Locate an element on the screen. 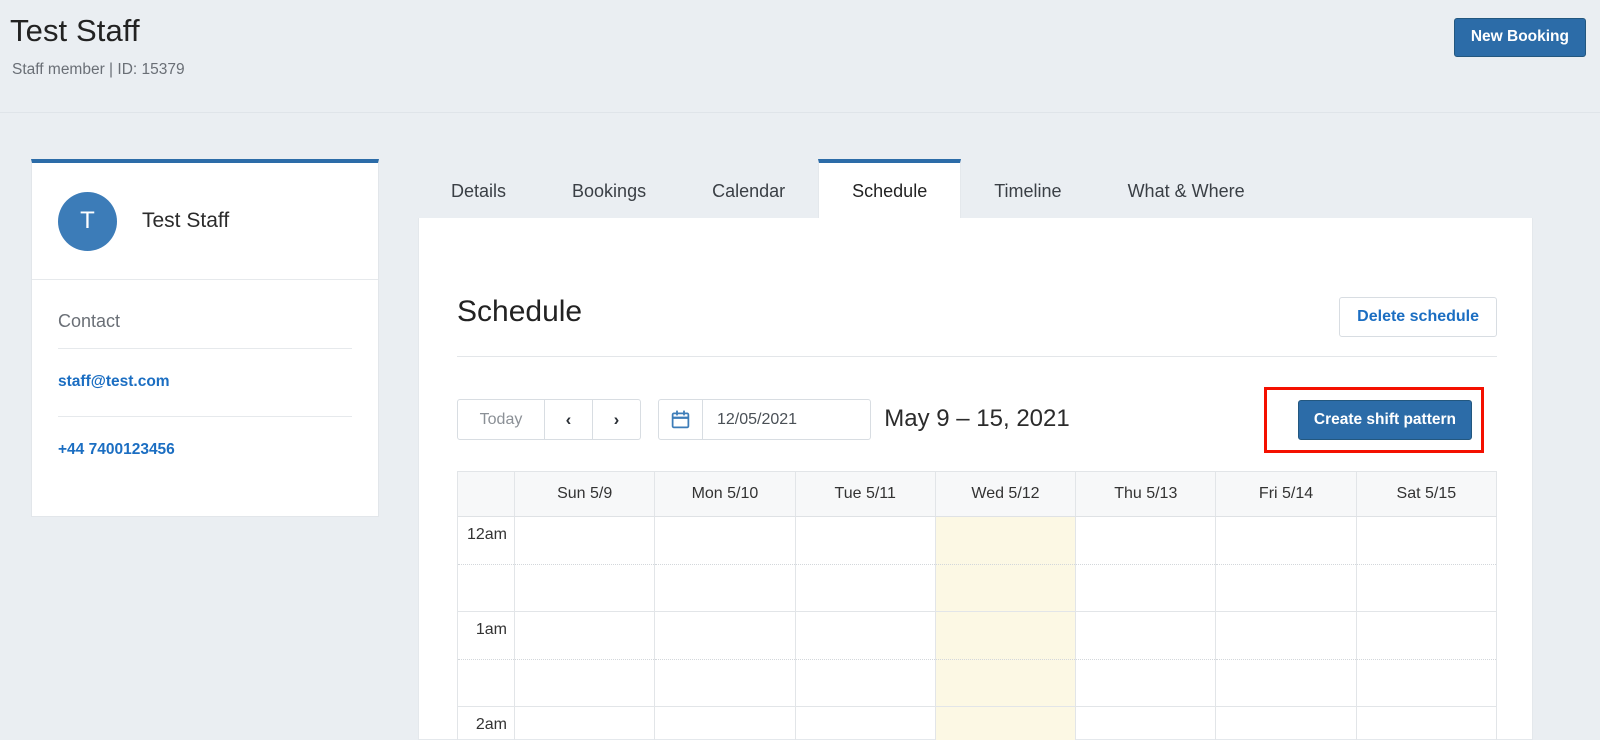  time-gutter-header is located at coordinates (486, 494).